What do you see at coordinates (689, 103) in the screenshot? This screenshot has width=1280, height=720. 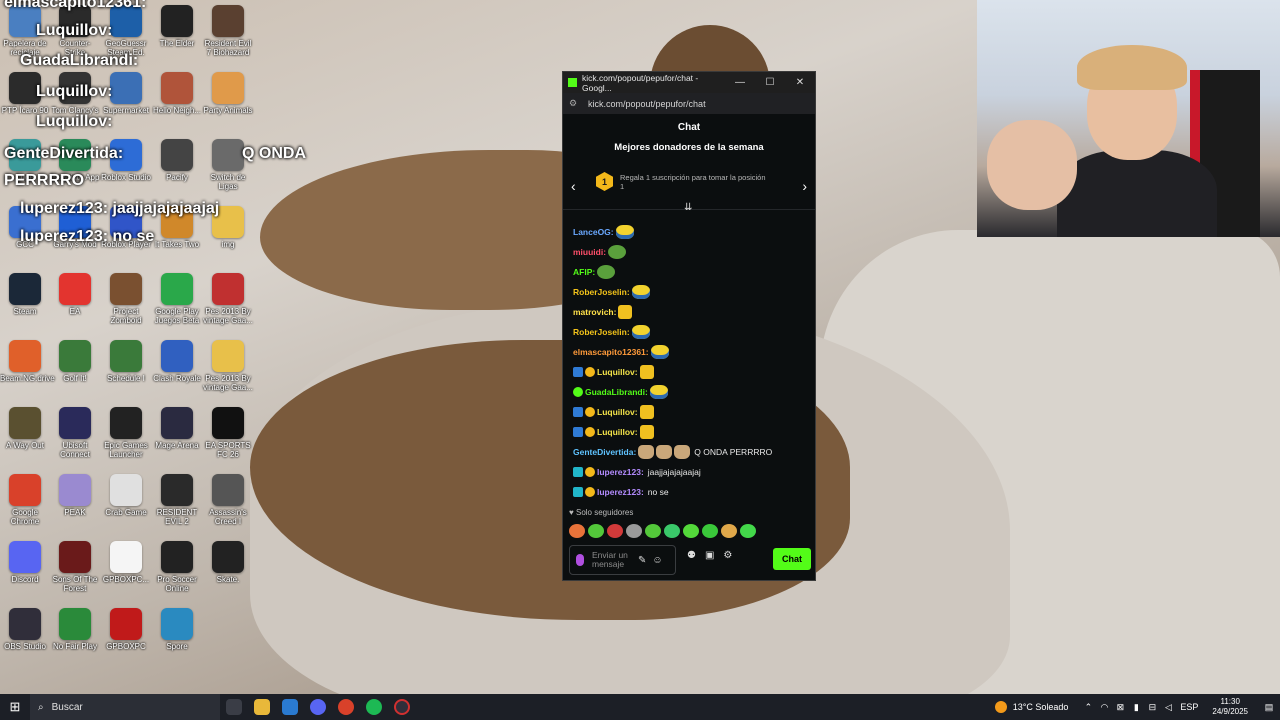 I see `address-bar: ⚙ kick.com/popout/pepufor/chat` at bounding box center [689, 103].